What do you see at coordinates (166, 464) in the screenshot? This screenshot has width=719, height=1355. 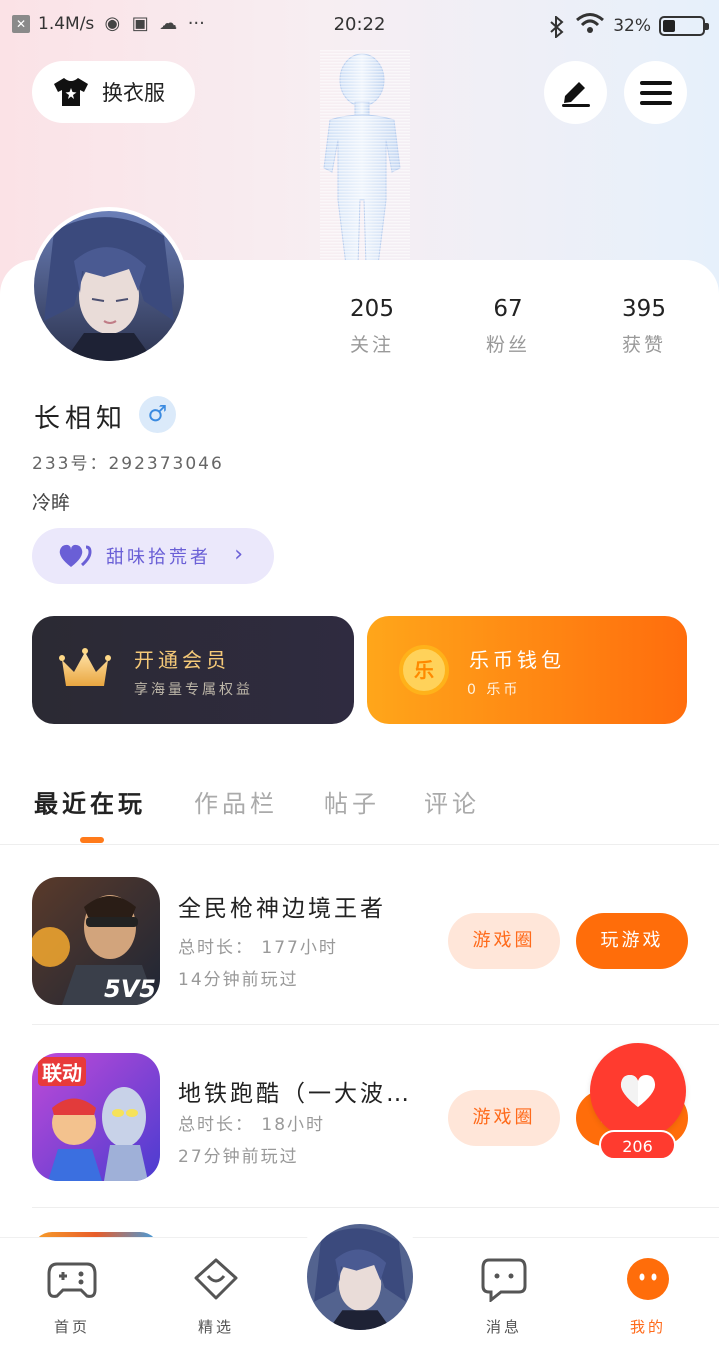 I see `user-id-value: 292373046` at bounding box center [166, 464].